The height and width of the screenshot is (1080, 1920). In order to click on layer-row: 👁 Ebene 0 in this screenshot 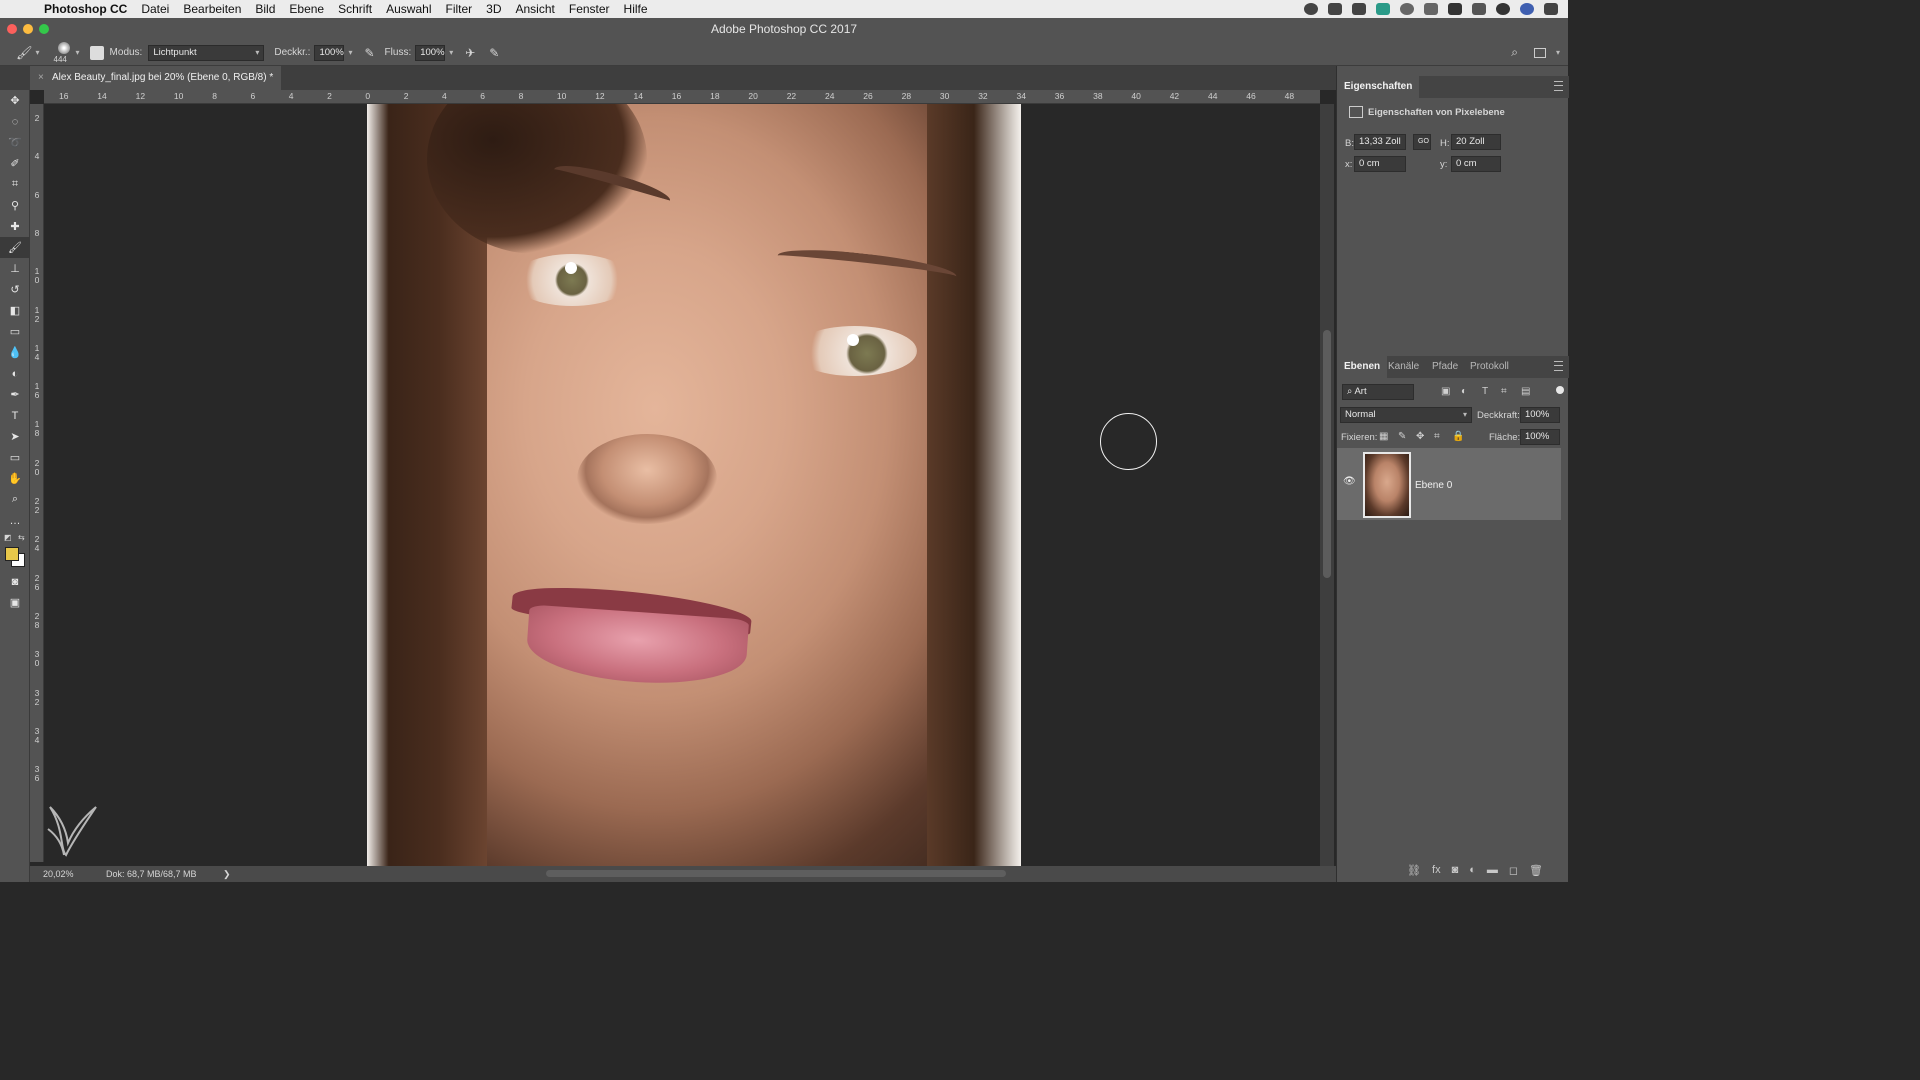, I will do `click(1449, 484)`.